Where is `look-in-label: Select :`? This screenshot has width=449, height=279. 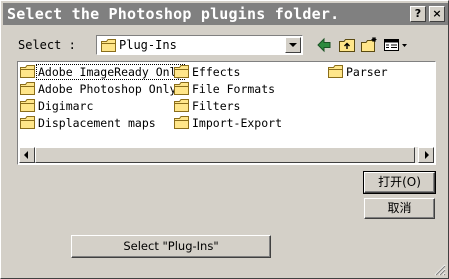
look-in-label: Select : is located at coordinates (47, 45).